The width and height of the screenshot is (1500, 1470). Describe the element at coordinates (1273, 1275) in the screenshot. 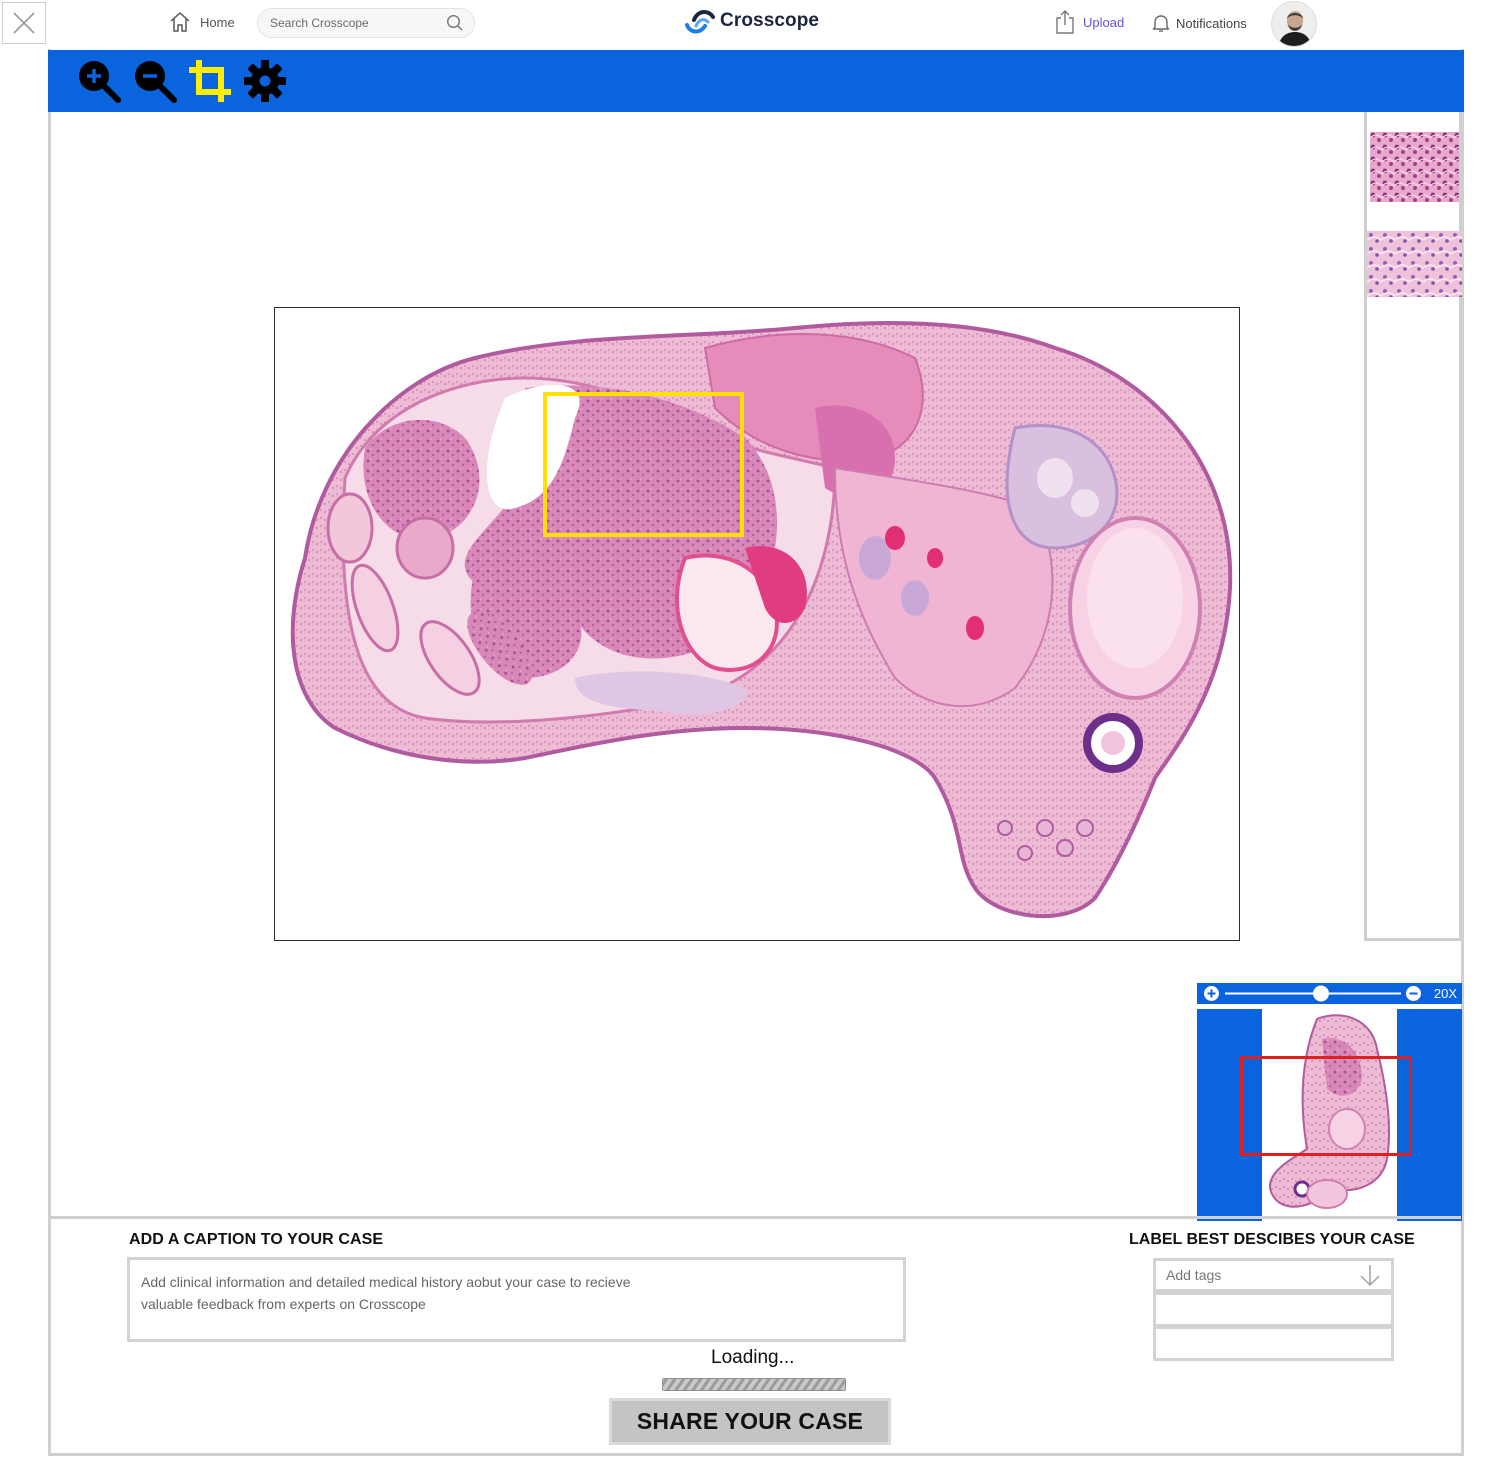

I see `tags-dropdown: Add tags` at that location.